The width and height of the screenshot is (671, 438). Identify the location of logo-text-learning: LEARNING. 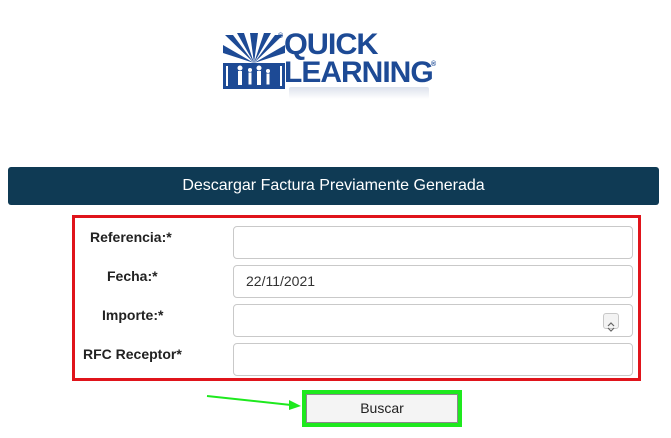
(359, 72).